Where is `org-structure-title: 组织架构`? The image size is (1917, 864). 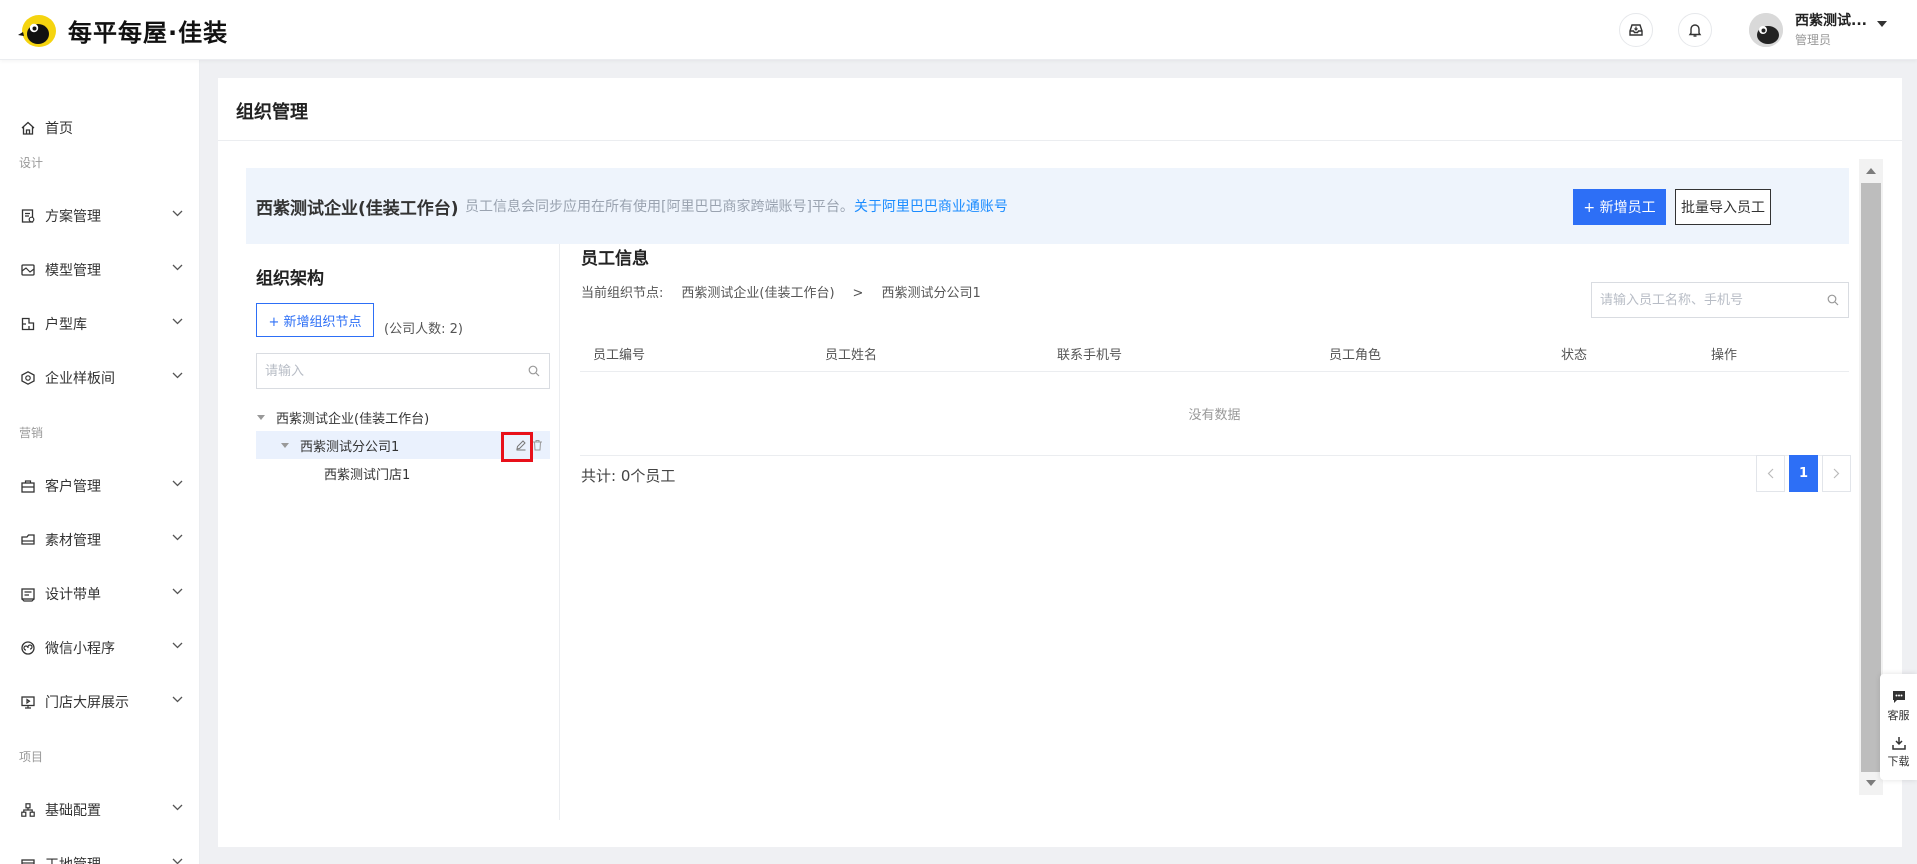
org-structure-title: 组织架构 is located at coordinates (290, 279).